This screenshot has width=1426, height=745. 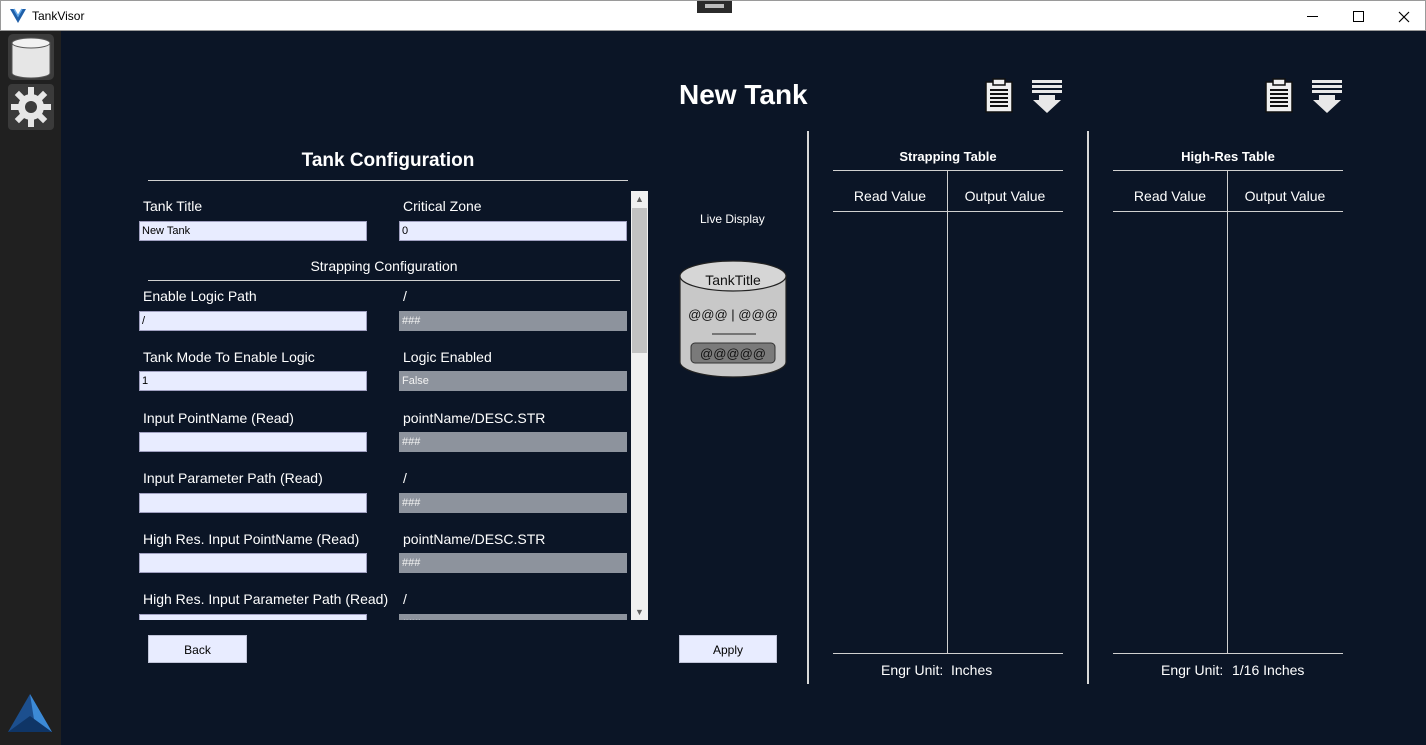 I want to click on strapping-table-title: Strapping Table, so click(x=948, y=156).